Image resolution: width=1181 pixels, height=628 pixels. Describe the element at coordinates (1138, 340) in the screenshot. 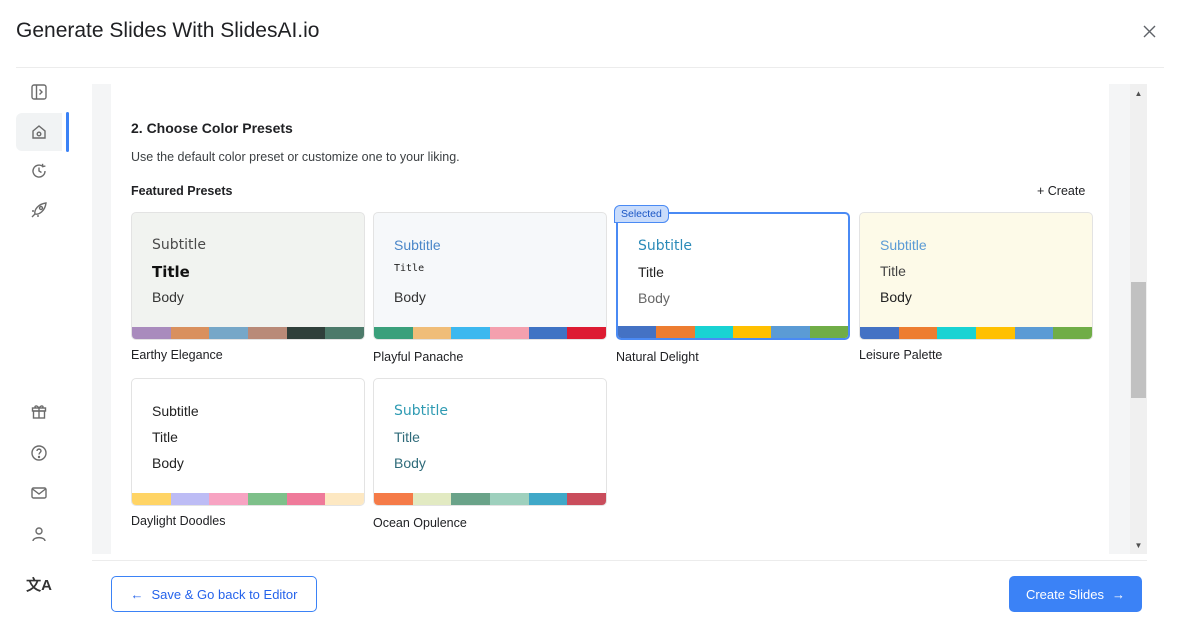

I see `scrollbar-thumb` at that location.